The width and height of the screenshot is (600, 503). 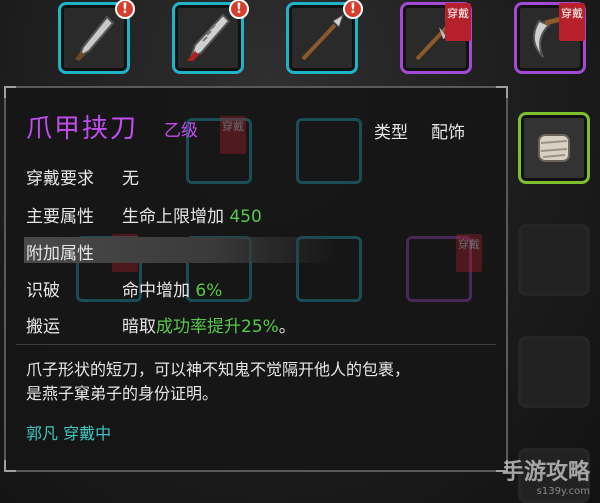 What do you see at coordinates (545, 478) in the screenshot?
I see `site-watermark: 手游攻略 s139y.com` at bounding box center [545, 478].